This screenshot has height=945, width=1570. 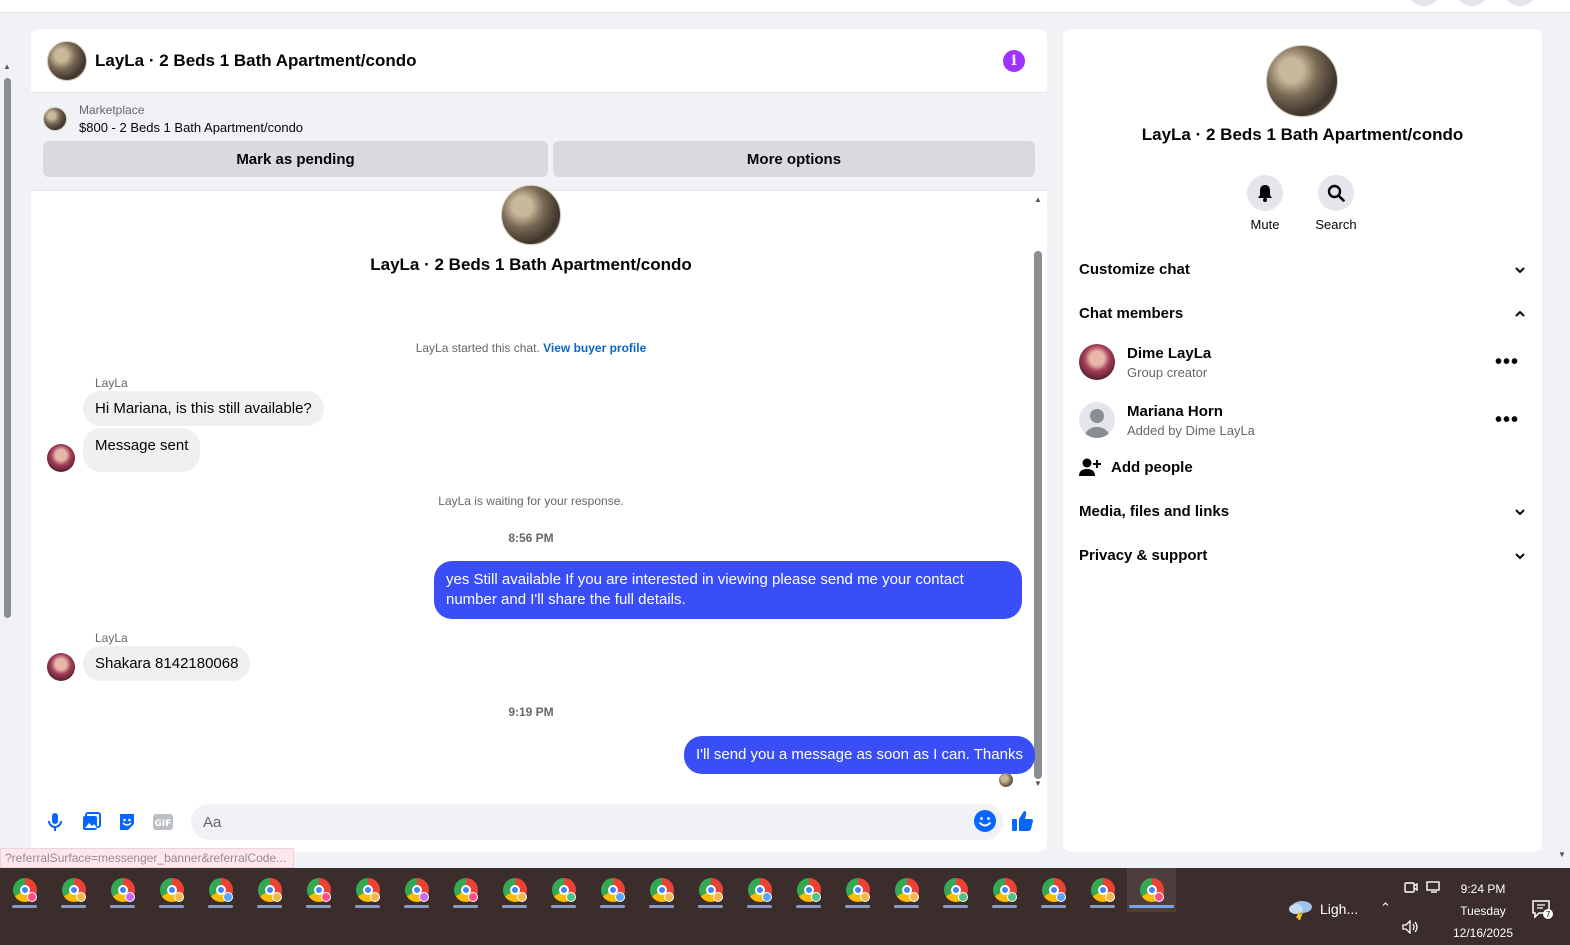 I want to click on chat-title: LayLa · 2 Beds 1 Bath Apartment/condo, so click(x=255, y=61).